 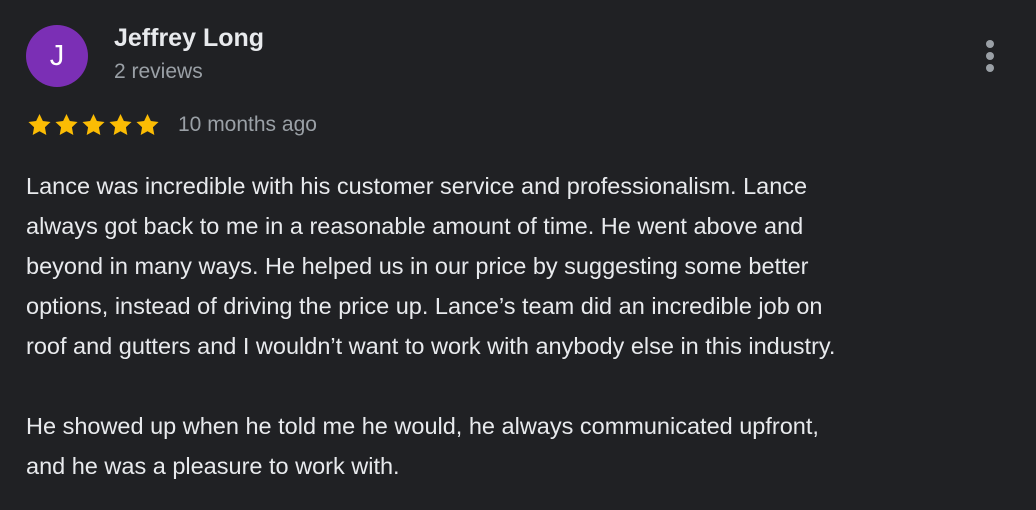 I want to click on review-date: 10 months ago, so click(x=247, y=124).